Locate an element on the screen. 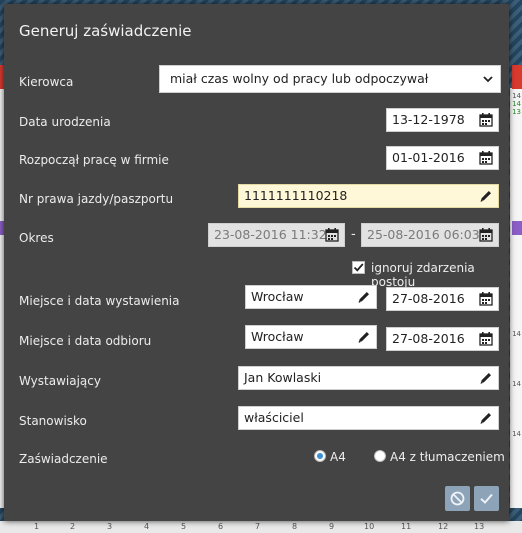 Image resolution: width=522 pixels, height=533 pixels. license-input: 1111111110218 is located at coordinates (368, 196).